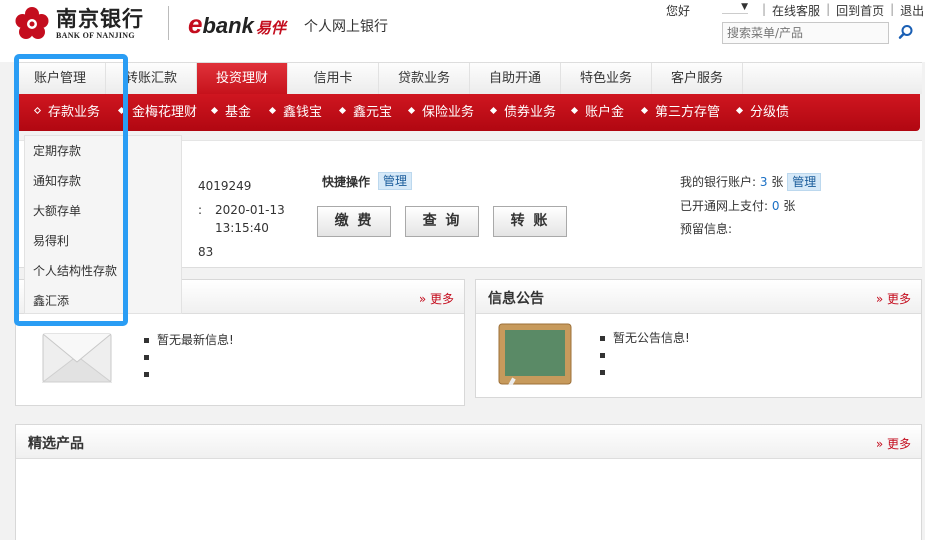 This screenshot has height=540, width=925. I want to click on online-pay-label: 已开通网上支付:, so click(724, 206).